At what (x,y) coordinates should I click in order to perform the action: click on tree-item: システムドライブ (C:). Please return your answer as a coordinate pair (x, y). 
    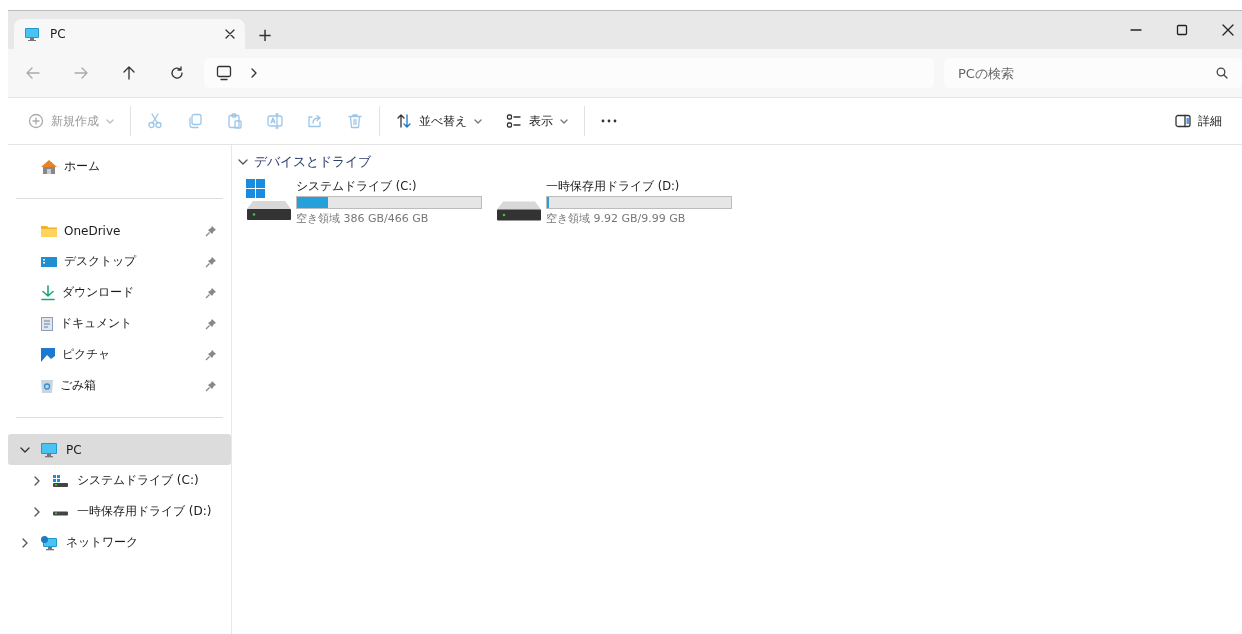
    Looking at the image, I should click on (119, 480).